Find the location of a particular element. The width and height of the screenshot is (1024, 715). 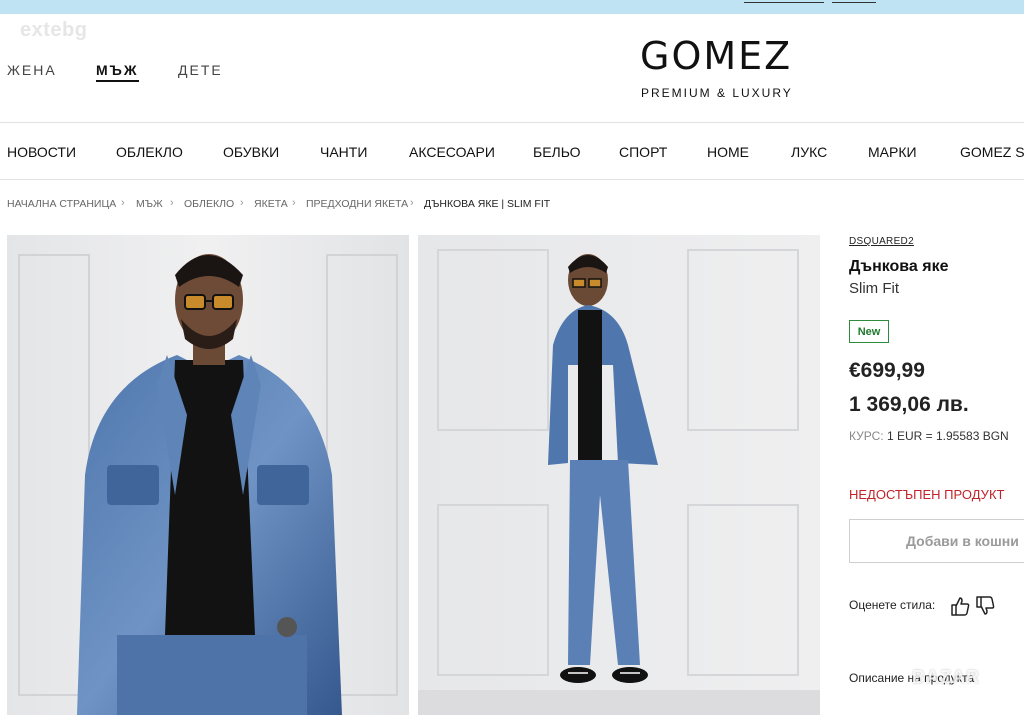

rate-style-label: Оценете стила: is located at coordinates (892, 605).